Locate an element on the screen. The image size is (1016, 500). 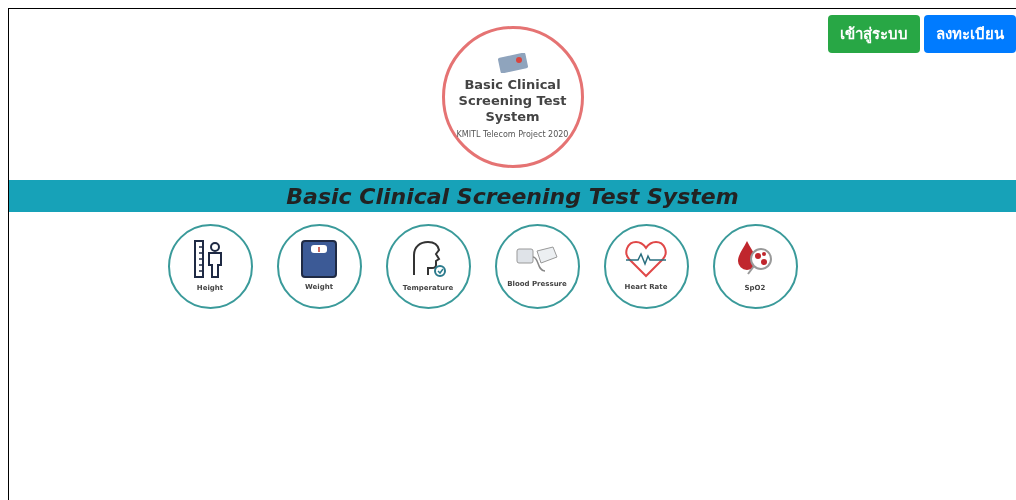
logo-subtitle: KMITL Telecom Project 2020 is located at coordinates (512, 135).